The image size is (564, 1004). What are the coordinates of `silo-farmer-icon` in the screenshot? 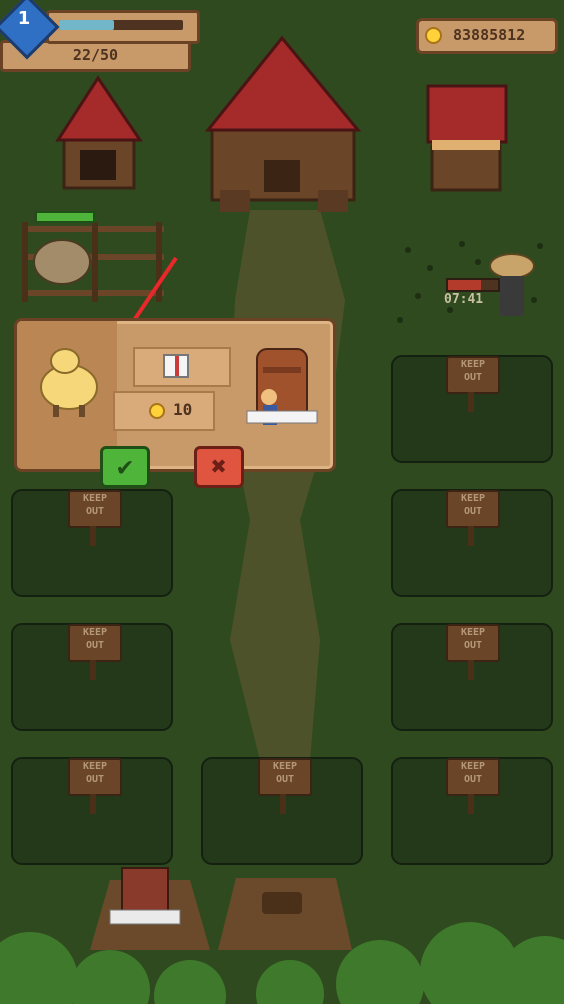 It's located at (282, 386).